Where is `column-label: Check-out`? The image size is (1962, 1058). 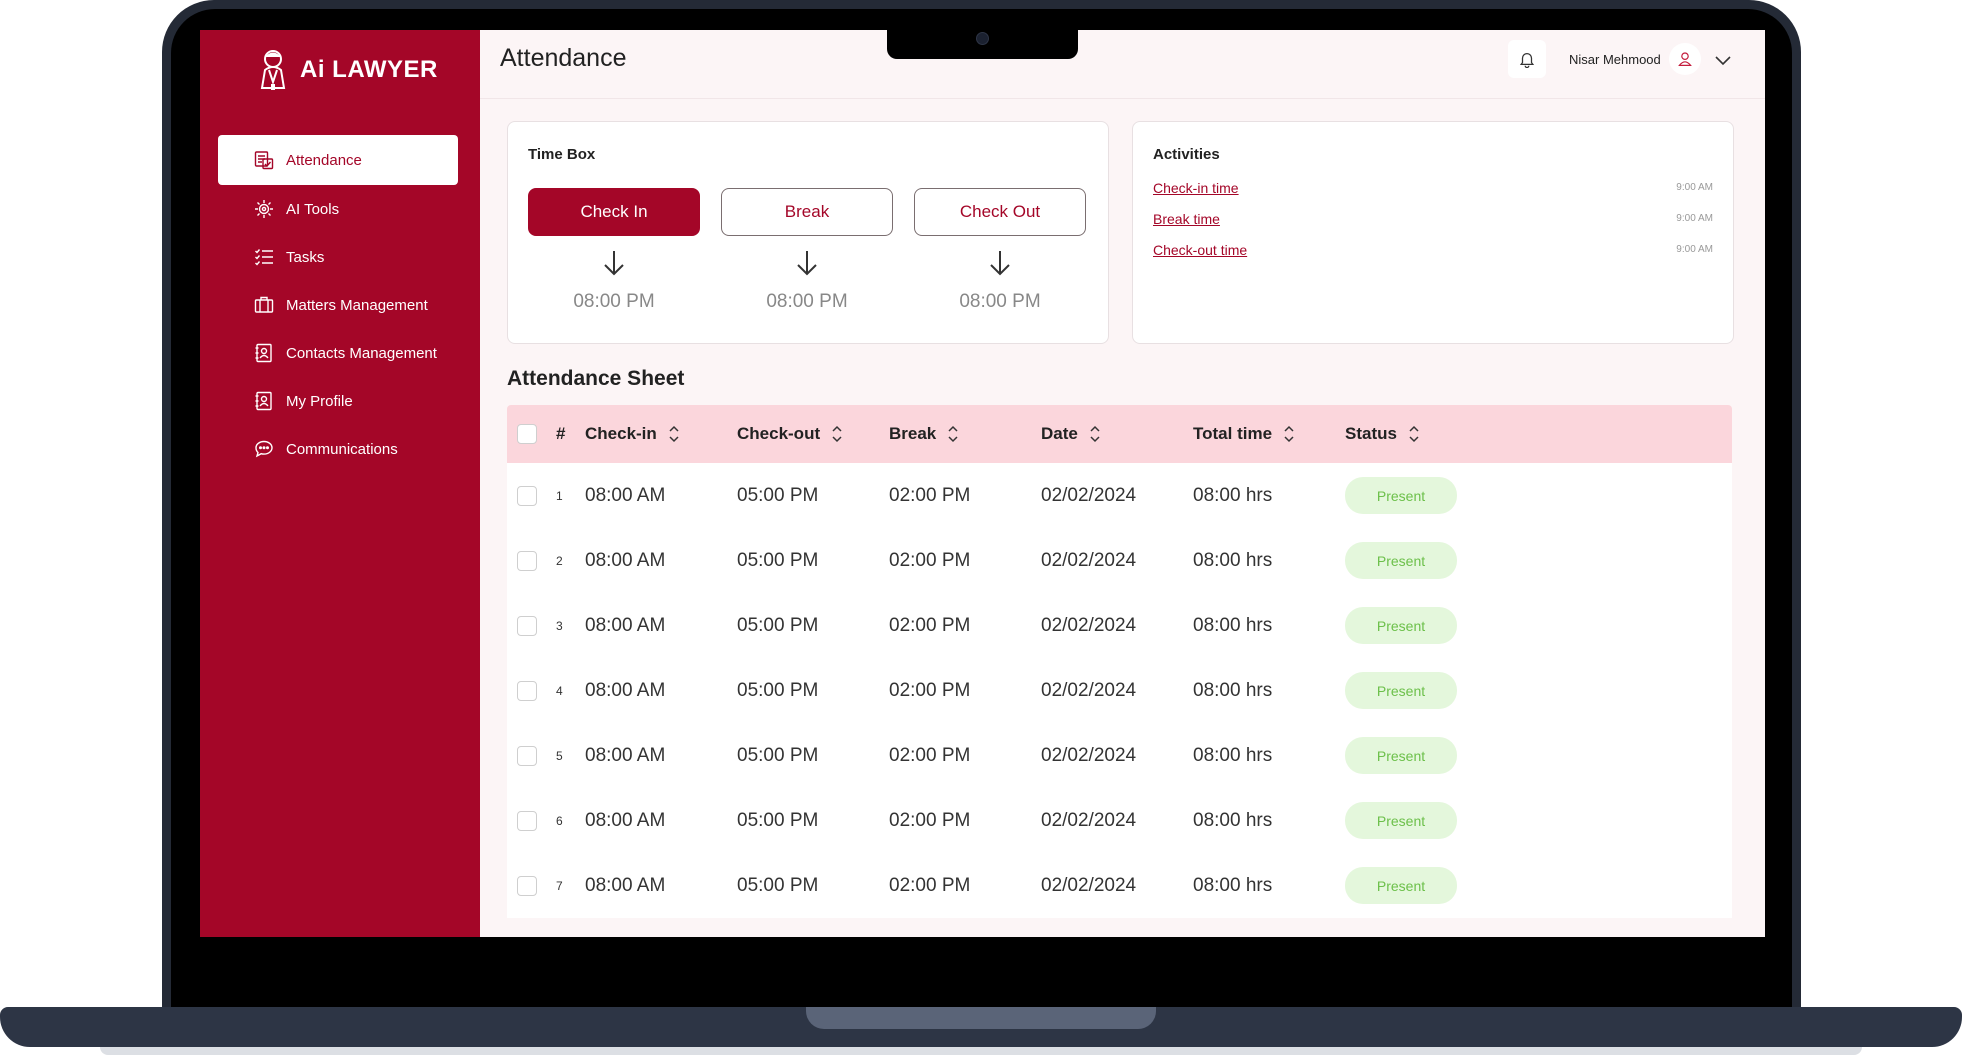
column-label: Check-out is located at coordinates (779, 433).